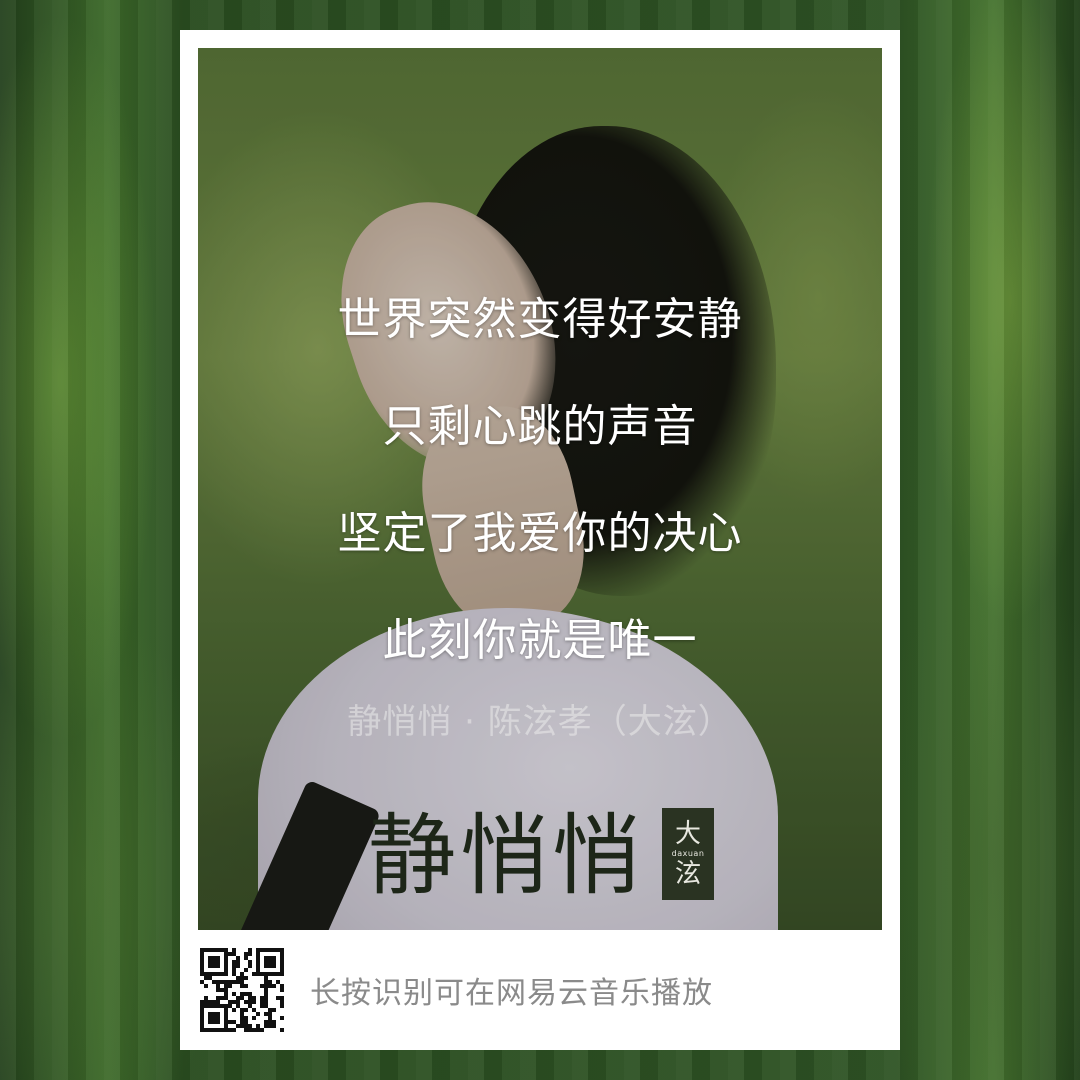 This screenshot has width=1080, height=1080. Describe the element at coordinates (506, 855) in the screenshot. I see `album-title: 静悄悄` at that location.